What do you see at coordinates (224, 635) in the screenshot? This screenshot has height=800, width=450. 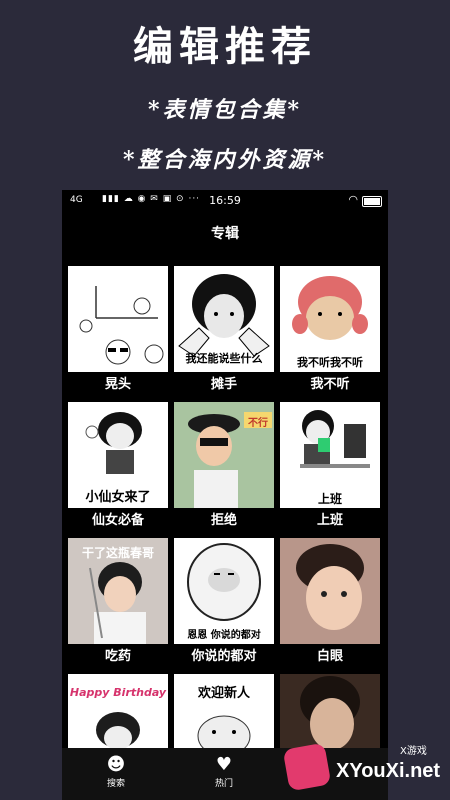 I see `thumb-overlay-text: 恩恩 你说的都对` at bounding box center [224, 635].